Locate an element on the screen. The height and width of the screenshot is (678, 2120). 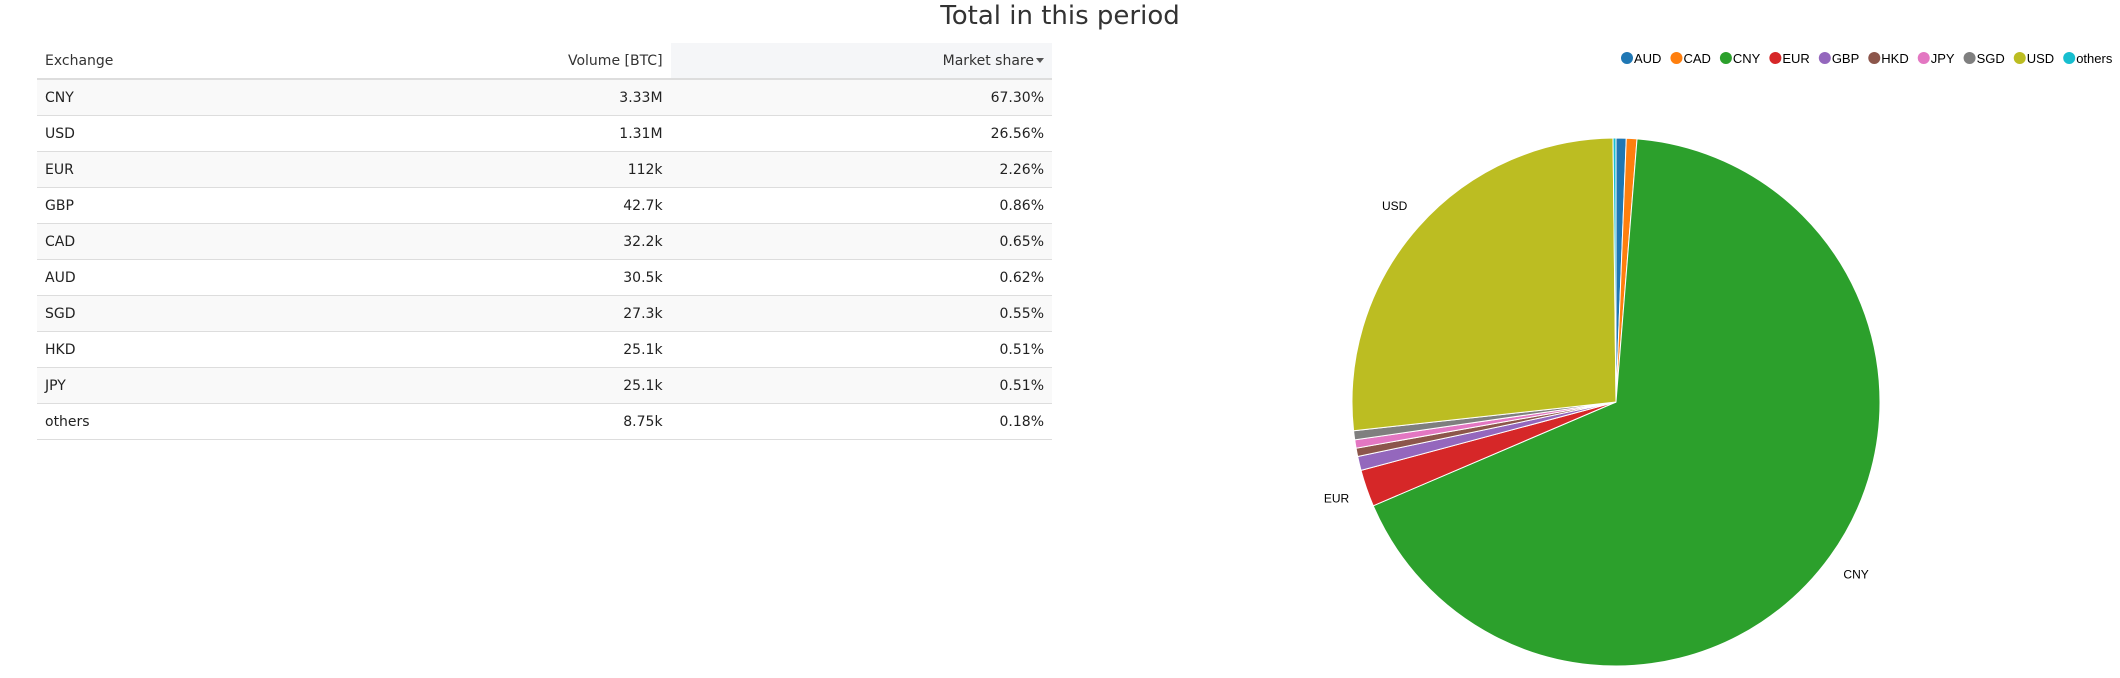
legend-label-gbp: GBP is located at coordinates (1845, 58).